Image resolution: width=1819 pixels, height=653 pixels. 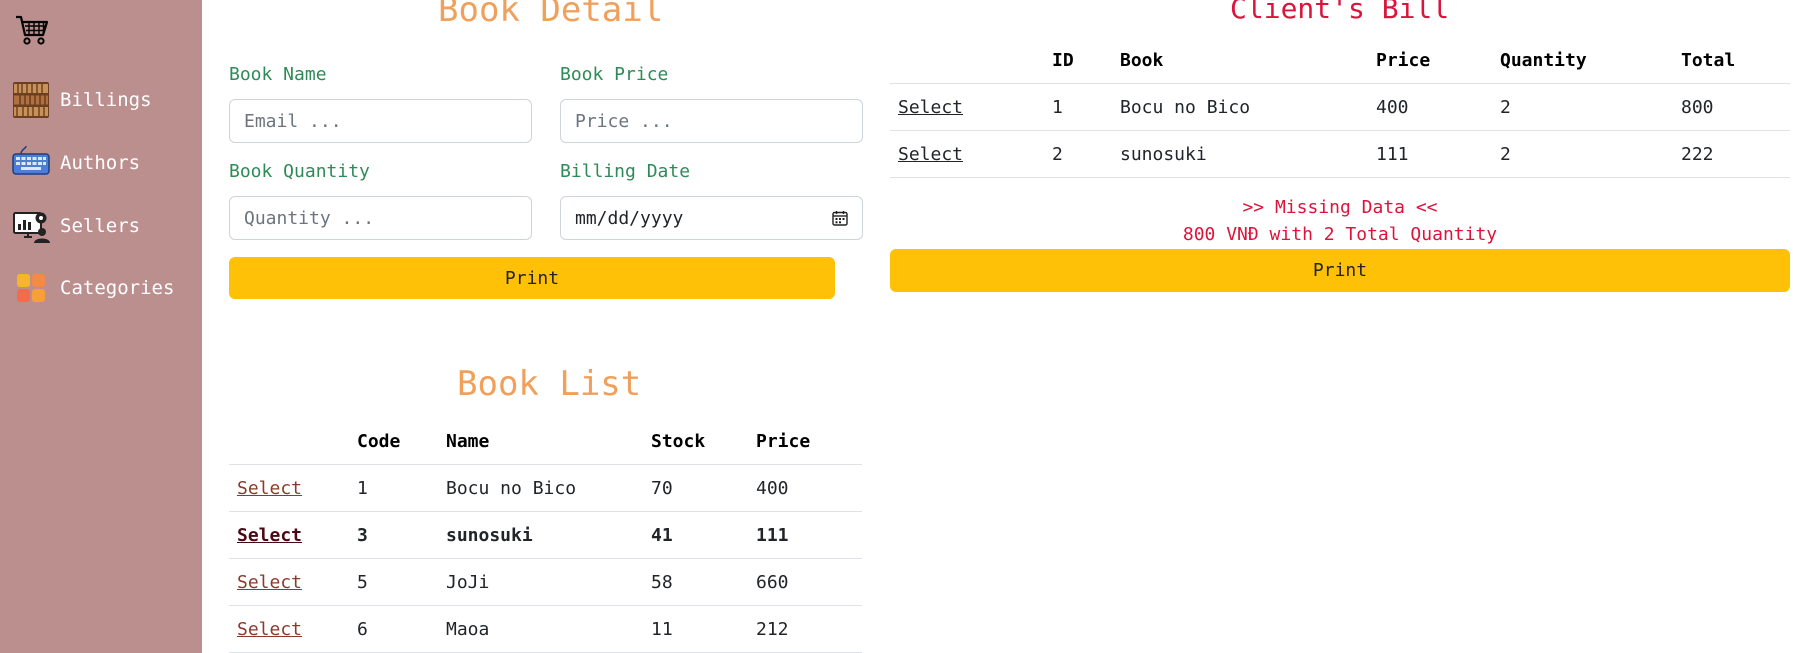 What do you see at coordinates (540, 629) in the screenshot?
I see `book-name: Maoa` at bounding box center [540, 629].